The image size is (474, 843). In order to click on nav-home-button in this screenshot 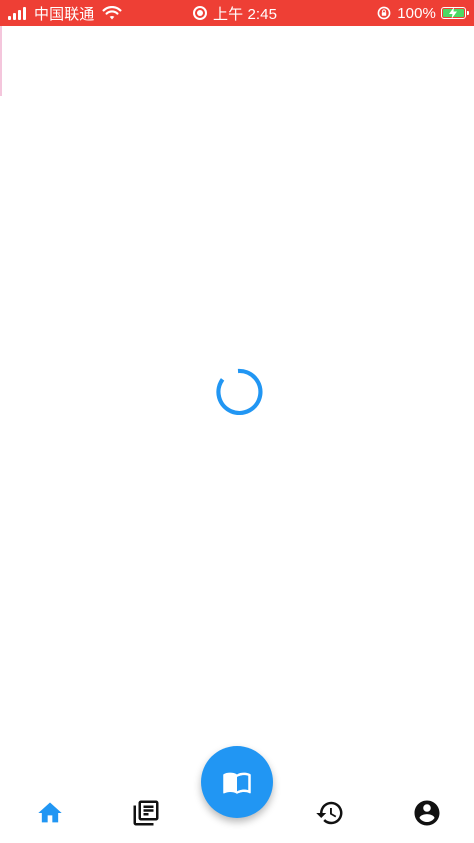, I will do `click(50, 813)`.